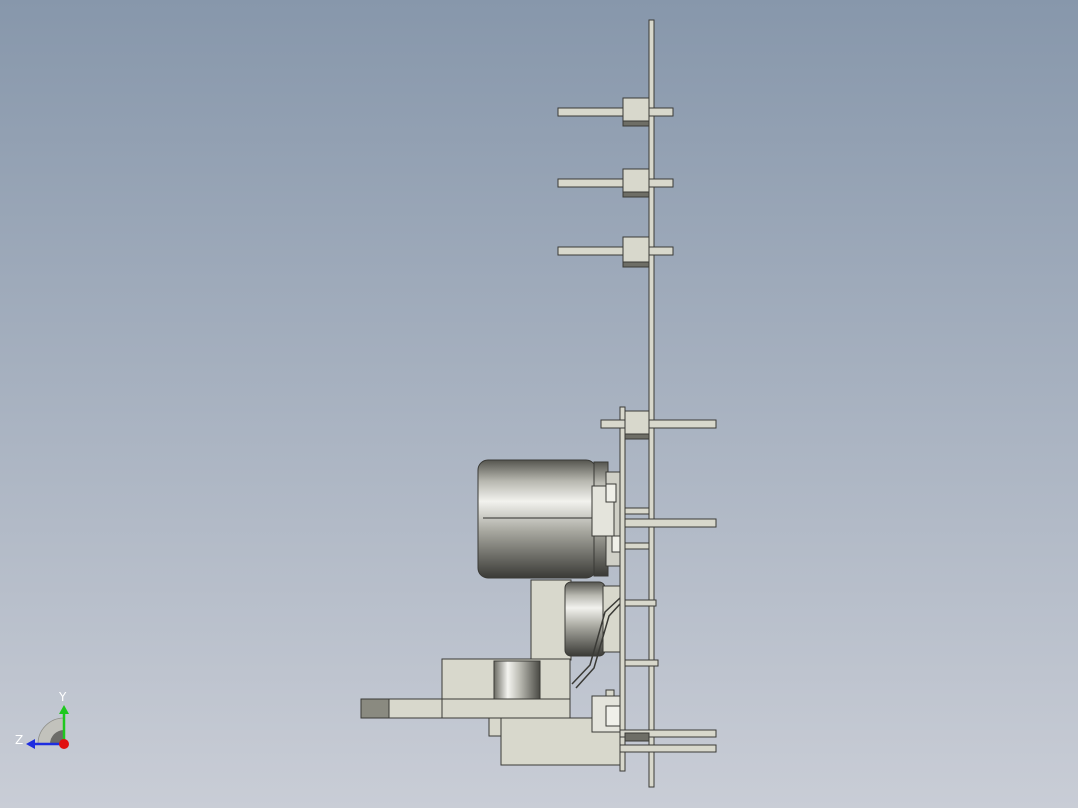 The width and height of the screenshot is (1078, 808). What do you see at coordinates (549, 519) in the screenshot?
I see `large-capacitor` at bounding box center [549, 519].